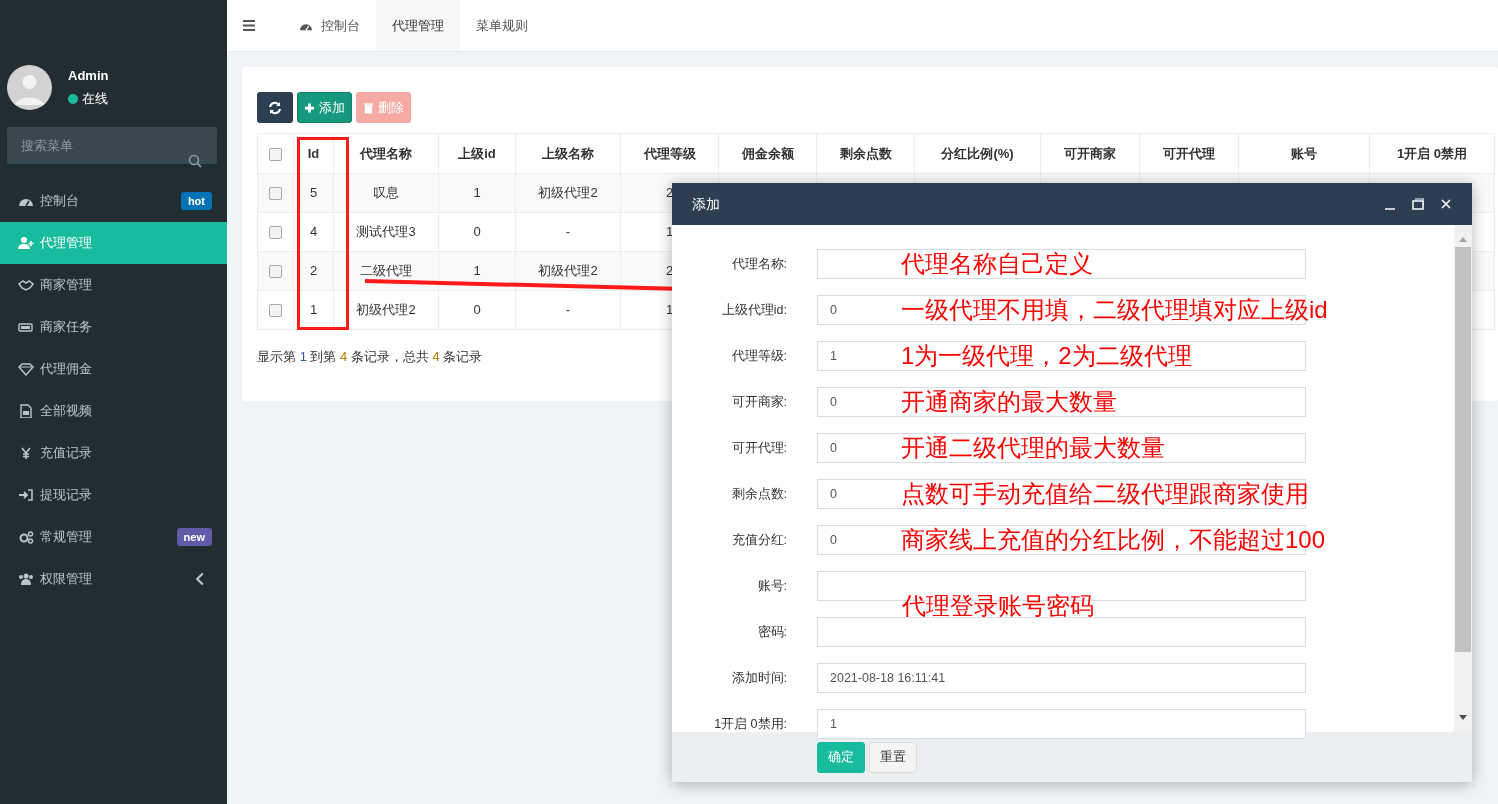 The width and height of the screenshot is (1498, 804). What do you see at coordinates (758, 678) in the screenshot?
I see `field-label: 添加时间:` at bounding box center [758, 678].